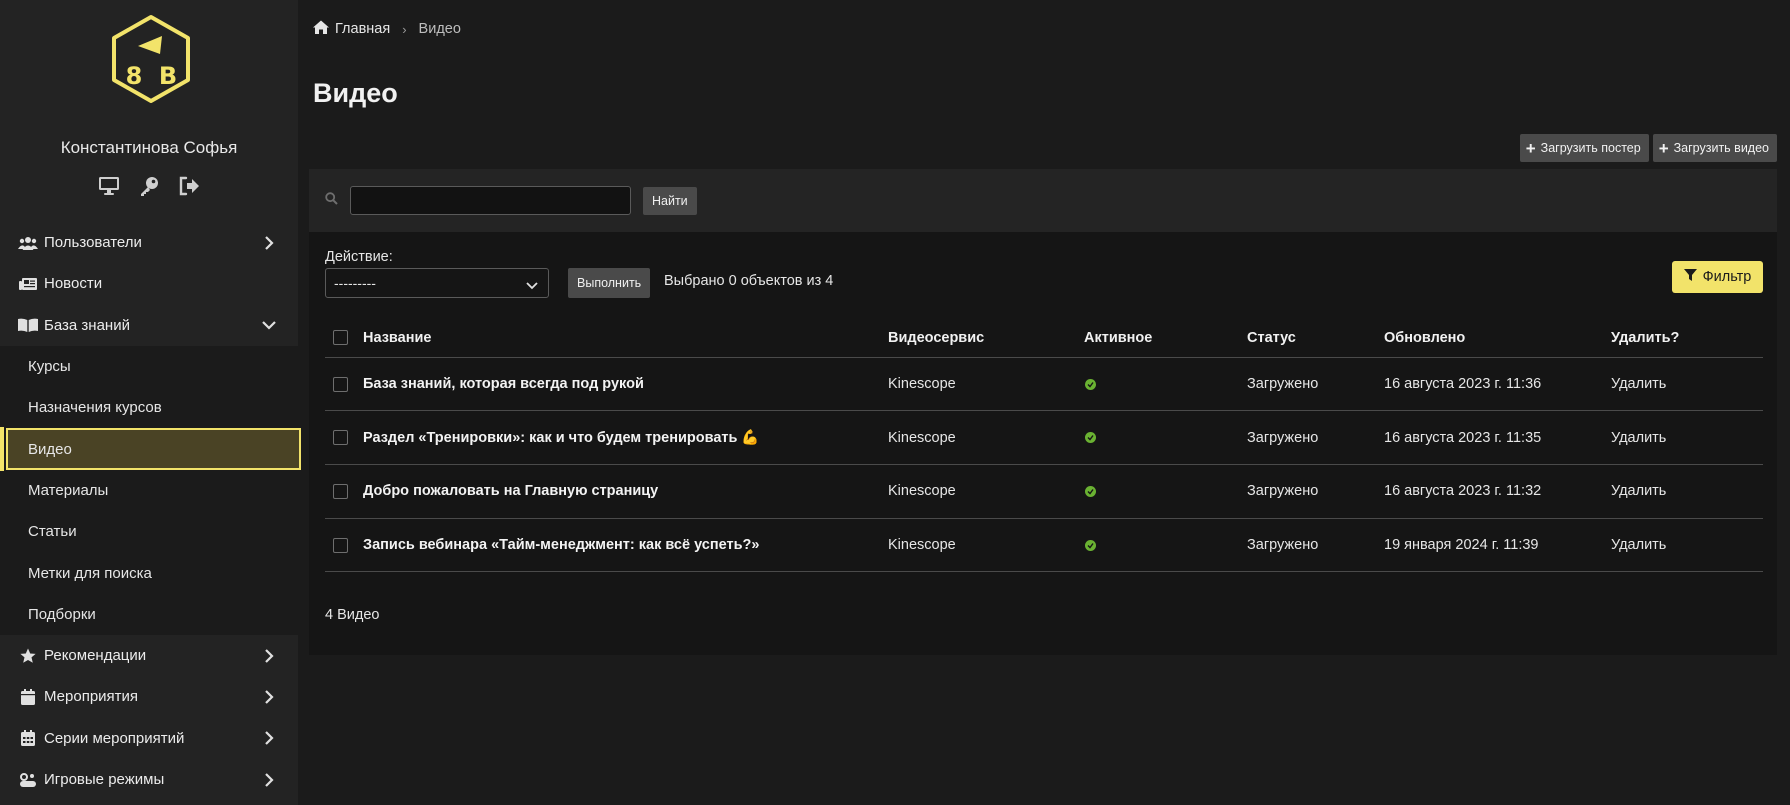  I want to click on sidebar-item-label: Метки для поиска, so click(90, 573).